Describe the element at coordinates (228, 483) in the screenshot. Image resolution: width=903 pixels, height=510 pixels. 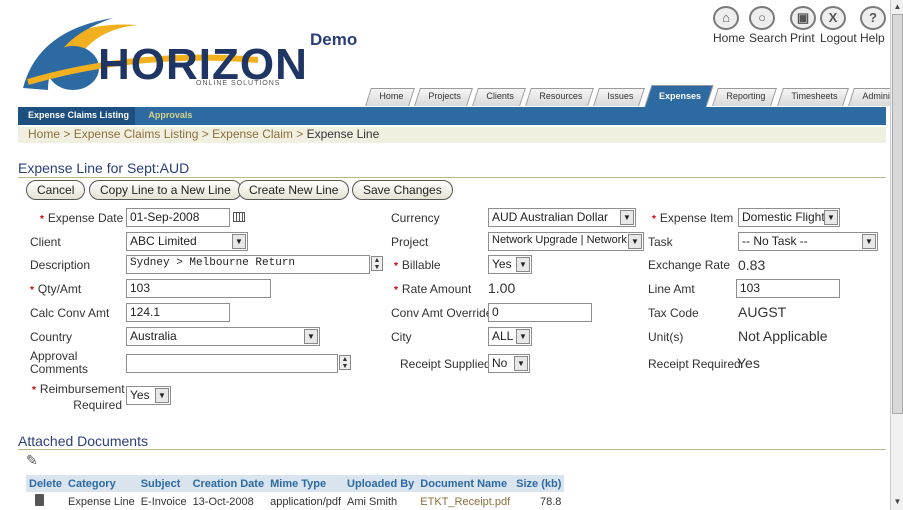
I see `column-header: Creation Date` at that location.